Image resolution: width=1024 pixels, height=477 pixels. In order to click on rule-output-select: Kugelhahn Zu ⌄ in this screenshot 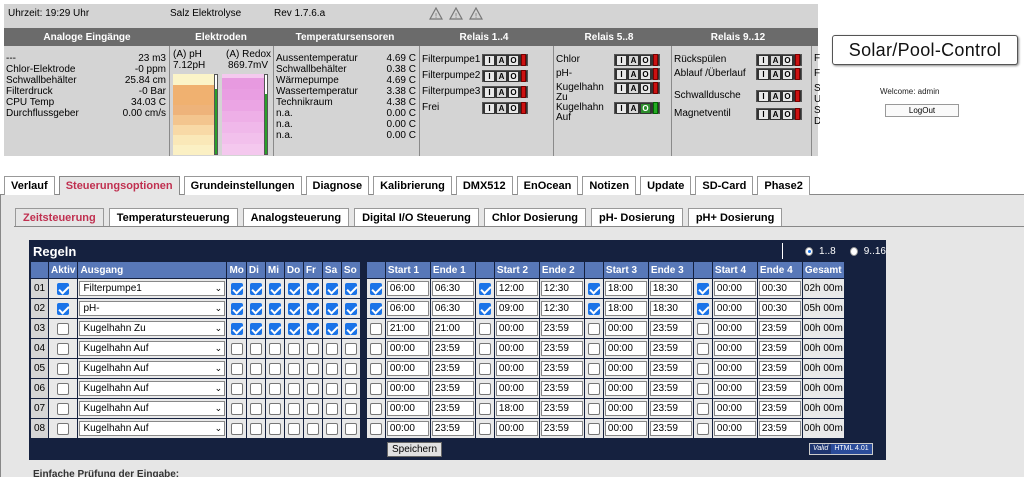, I will do `click(152, 328)`.